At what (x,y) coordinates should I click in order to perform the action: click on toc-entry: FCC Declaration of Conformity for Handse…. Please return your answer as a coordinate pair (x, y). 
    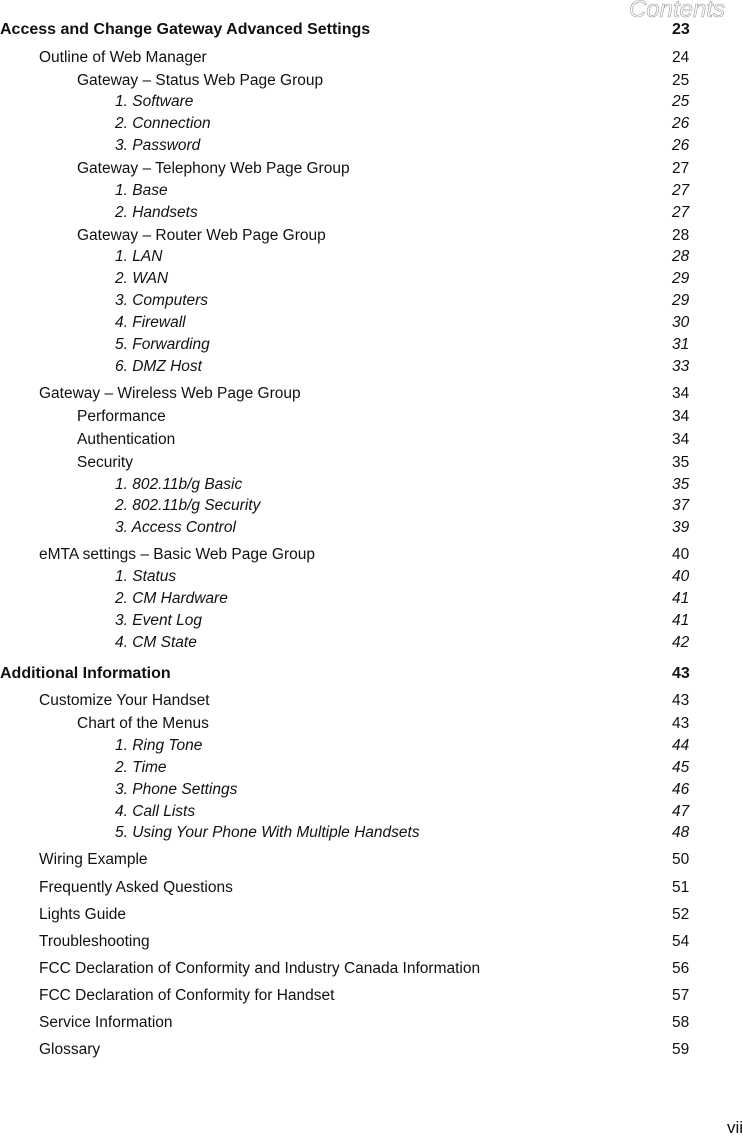
    Looking at the image, I should click on (371, 996).